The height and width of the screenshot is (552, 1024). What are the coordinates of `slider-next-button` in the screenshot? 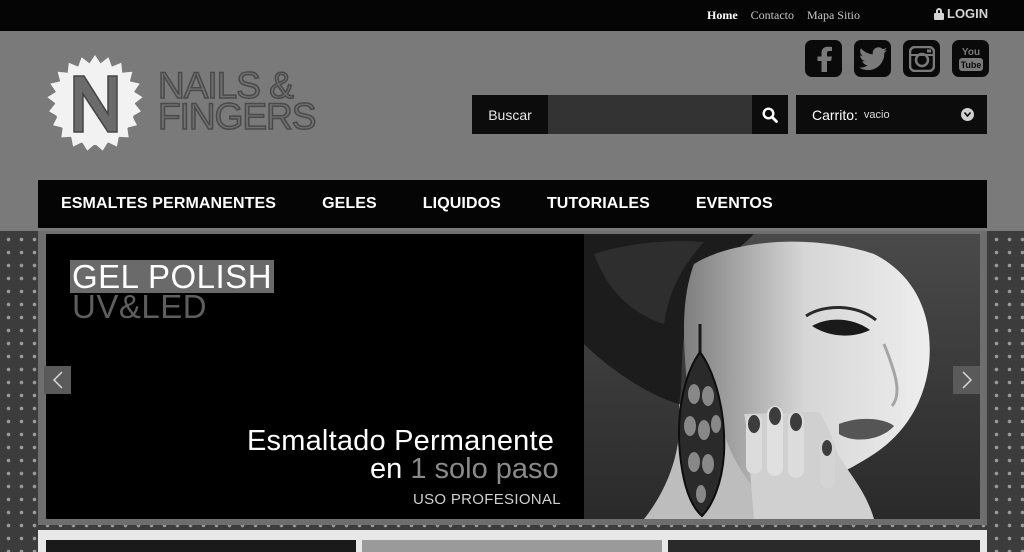 It's located at (966, 380).